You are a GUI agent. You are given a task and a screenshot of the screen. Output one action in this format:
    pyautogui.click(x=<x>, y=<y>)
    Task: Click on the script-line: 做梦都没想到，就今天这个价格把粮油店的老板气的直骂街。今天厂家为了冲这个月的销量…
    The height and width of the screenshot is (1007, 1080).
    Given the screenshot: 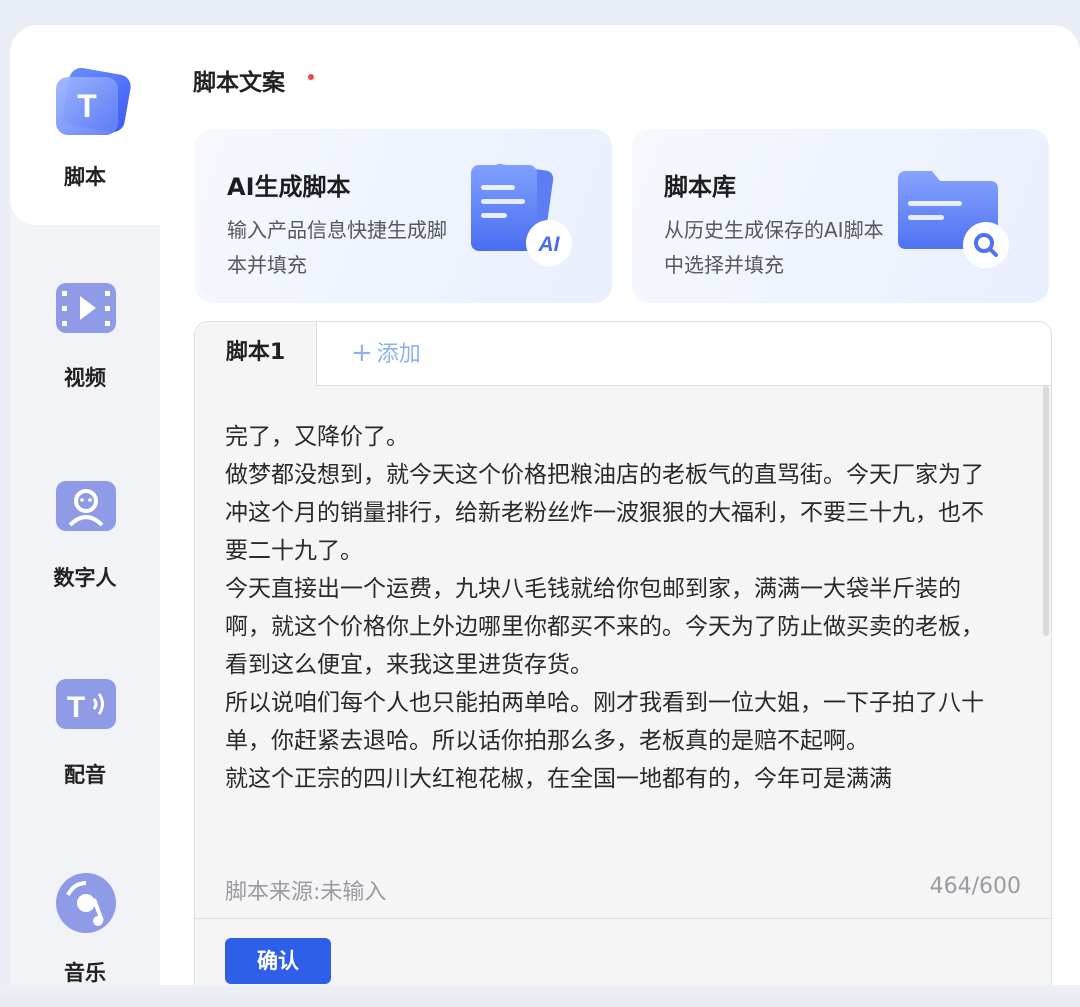 What is the action you would take?
    pyautogui.click(x=604, y=513)
    